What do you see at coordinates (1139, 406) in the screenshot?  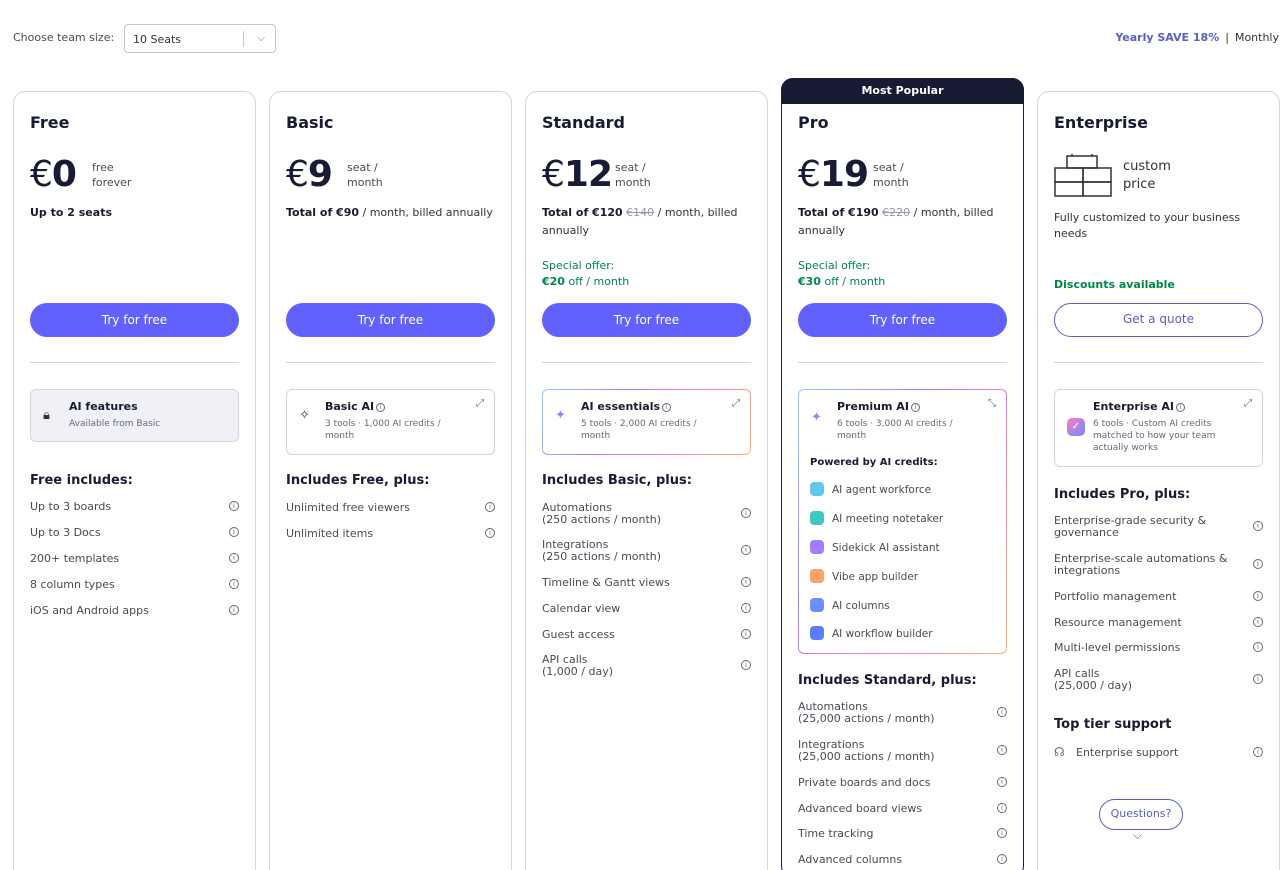 I see `ai-title: Enterprise AI i` at bounding box center [1139, 406].